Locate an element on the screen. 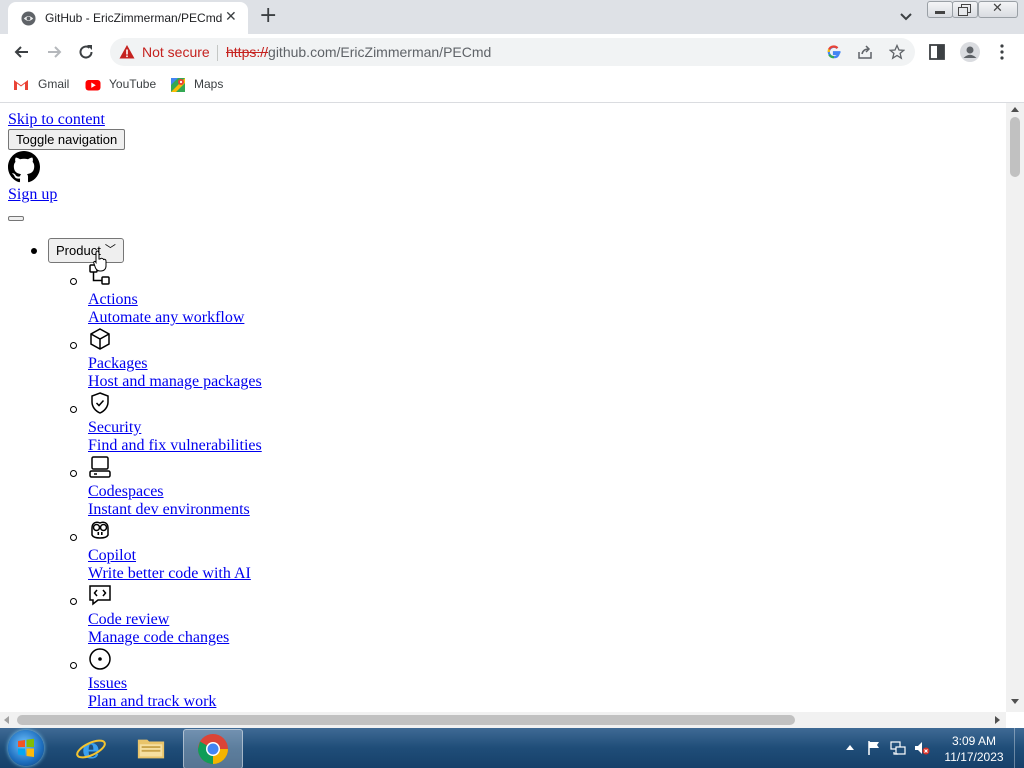 Image resolution: width=1024 pixels, height=768 pixels. product-item-codespaces: Codespaces Instant dev environments is located at coordinates (200, 487).